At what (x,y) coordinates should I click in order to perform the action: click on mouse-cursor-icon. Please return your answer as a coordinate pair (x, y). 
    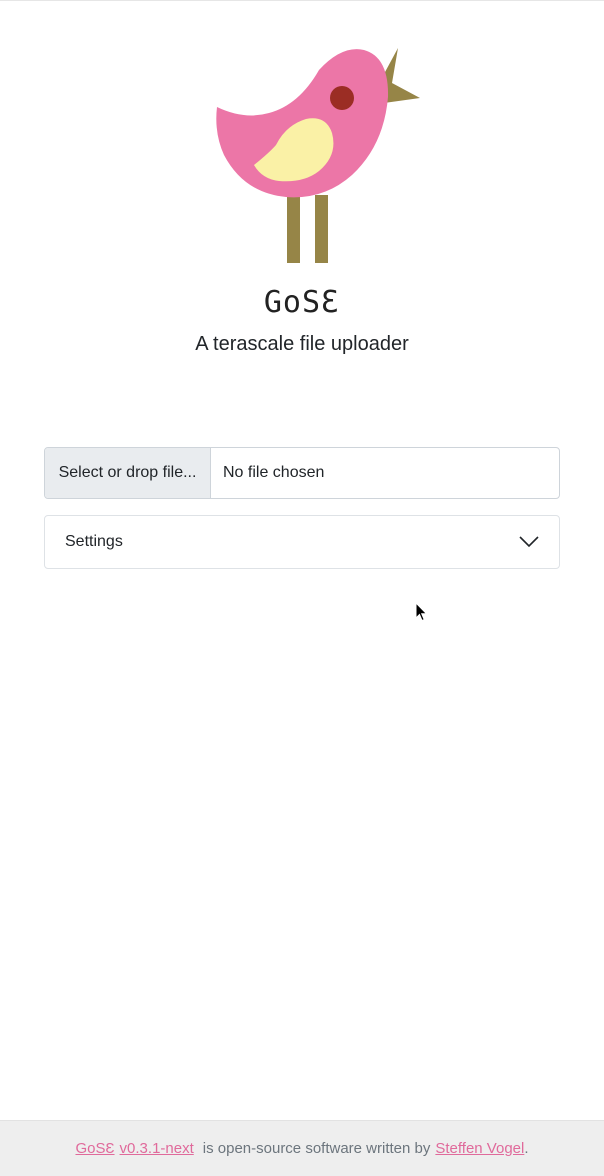
    Looking at the image, I should click on (421, 612).